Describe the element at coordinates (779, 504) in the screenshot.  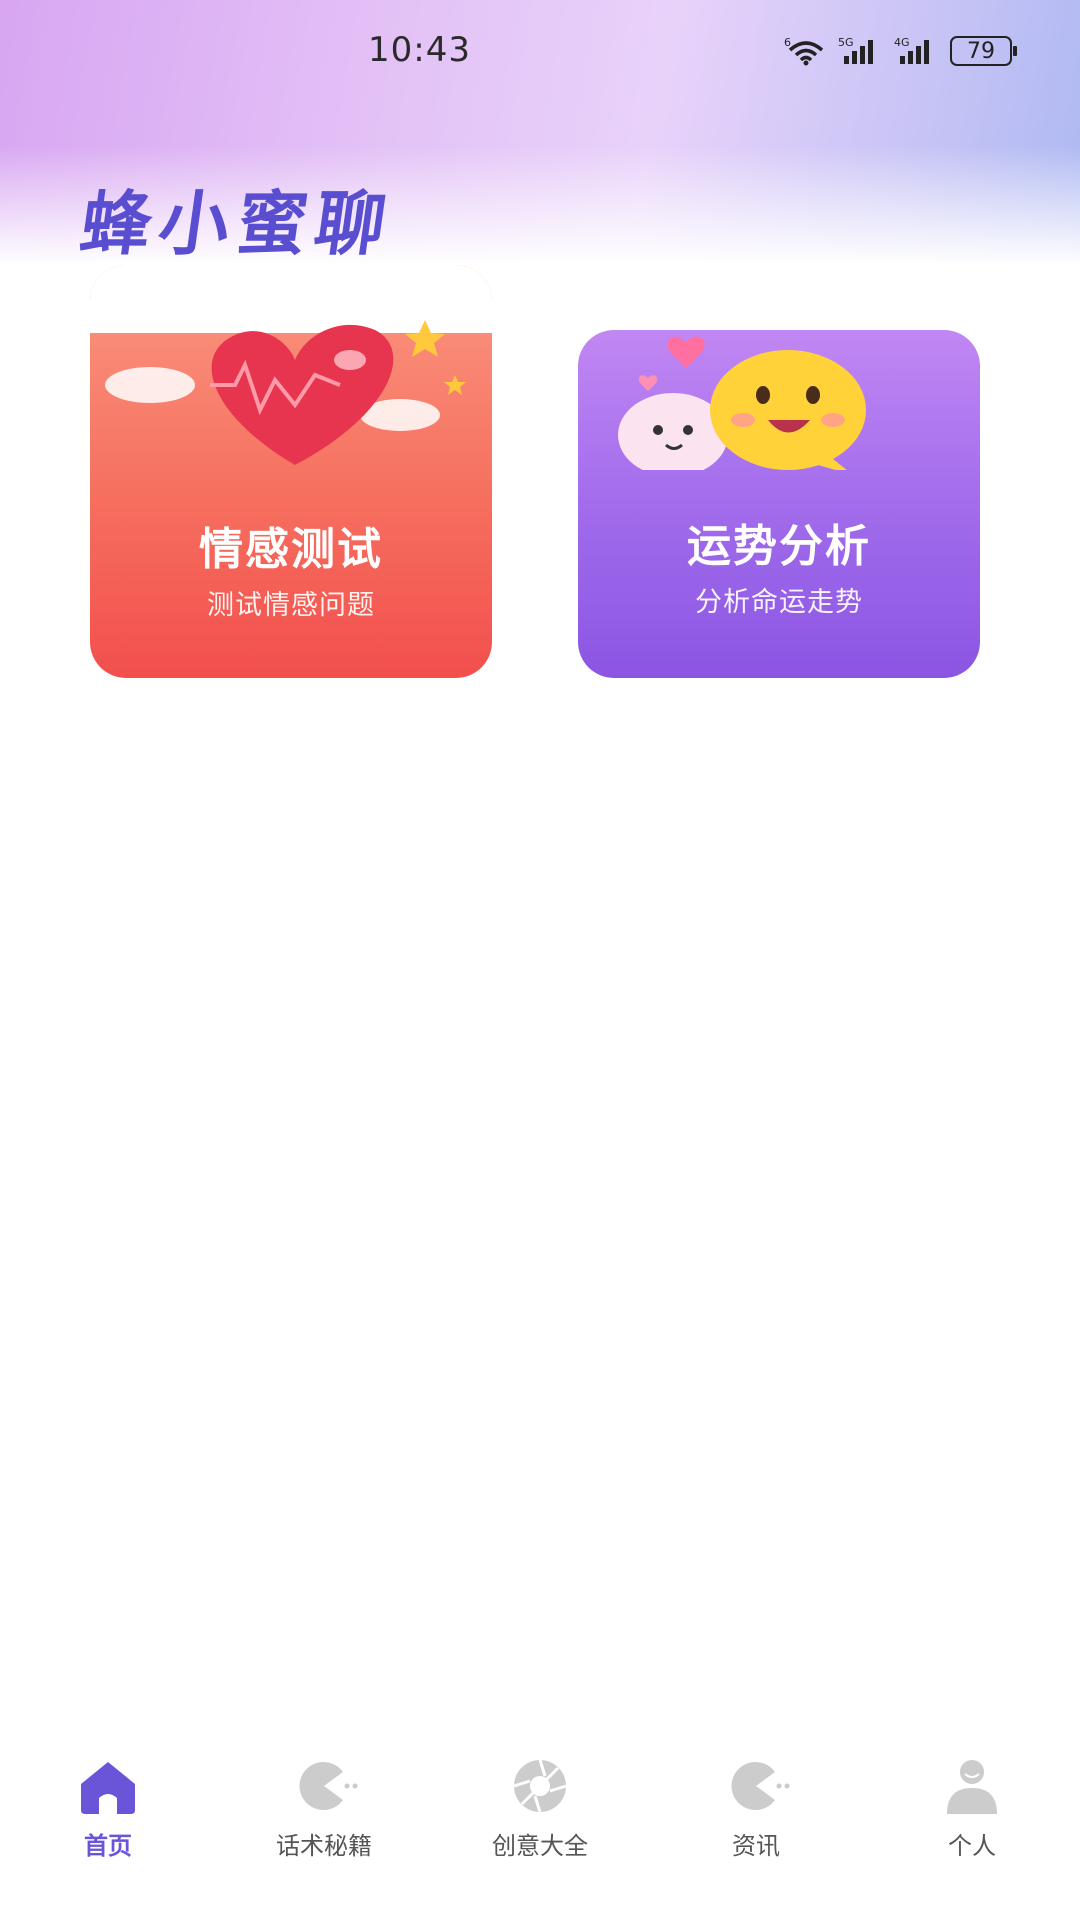
I see `fortune-analysis-card: 运势分析 分析命运走势` at that location.